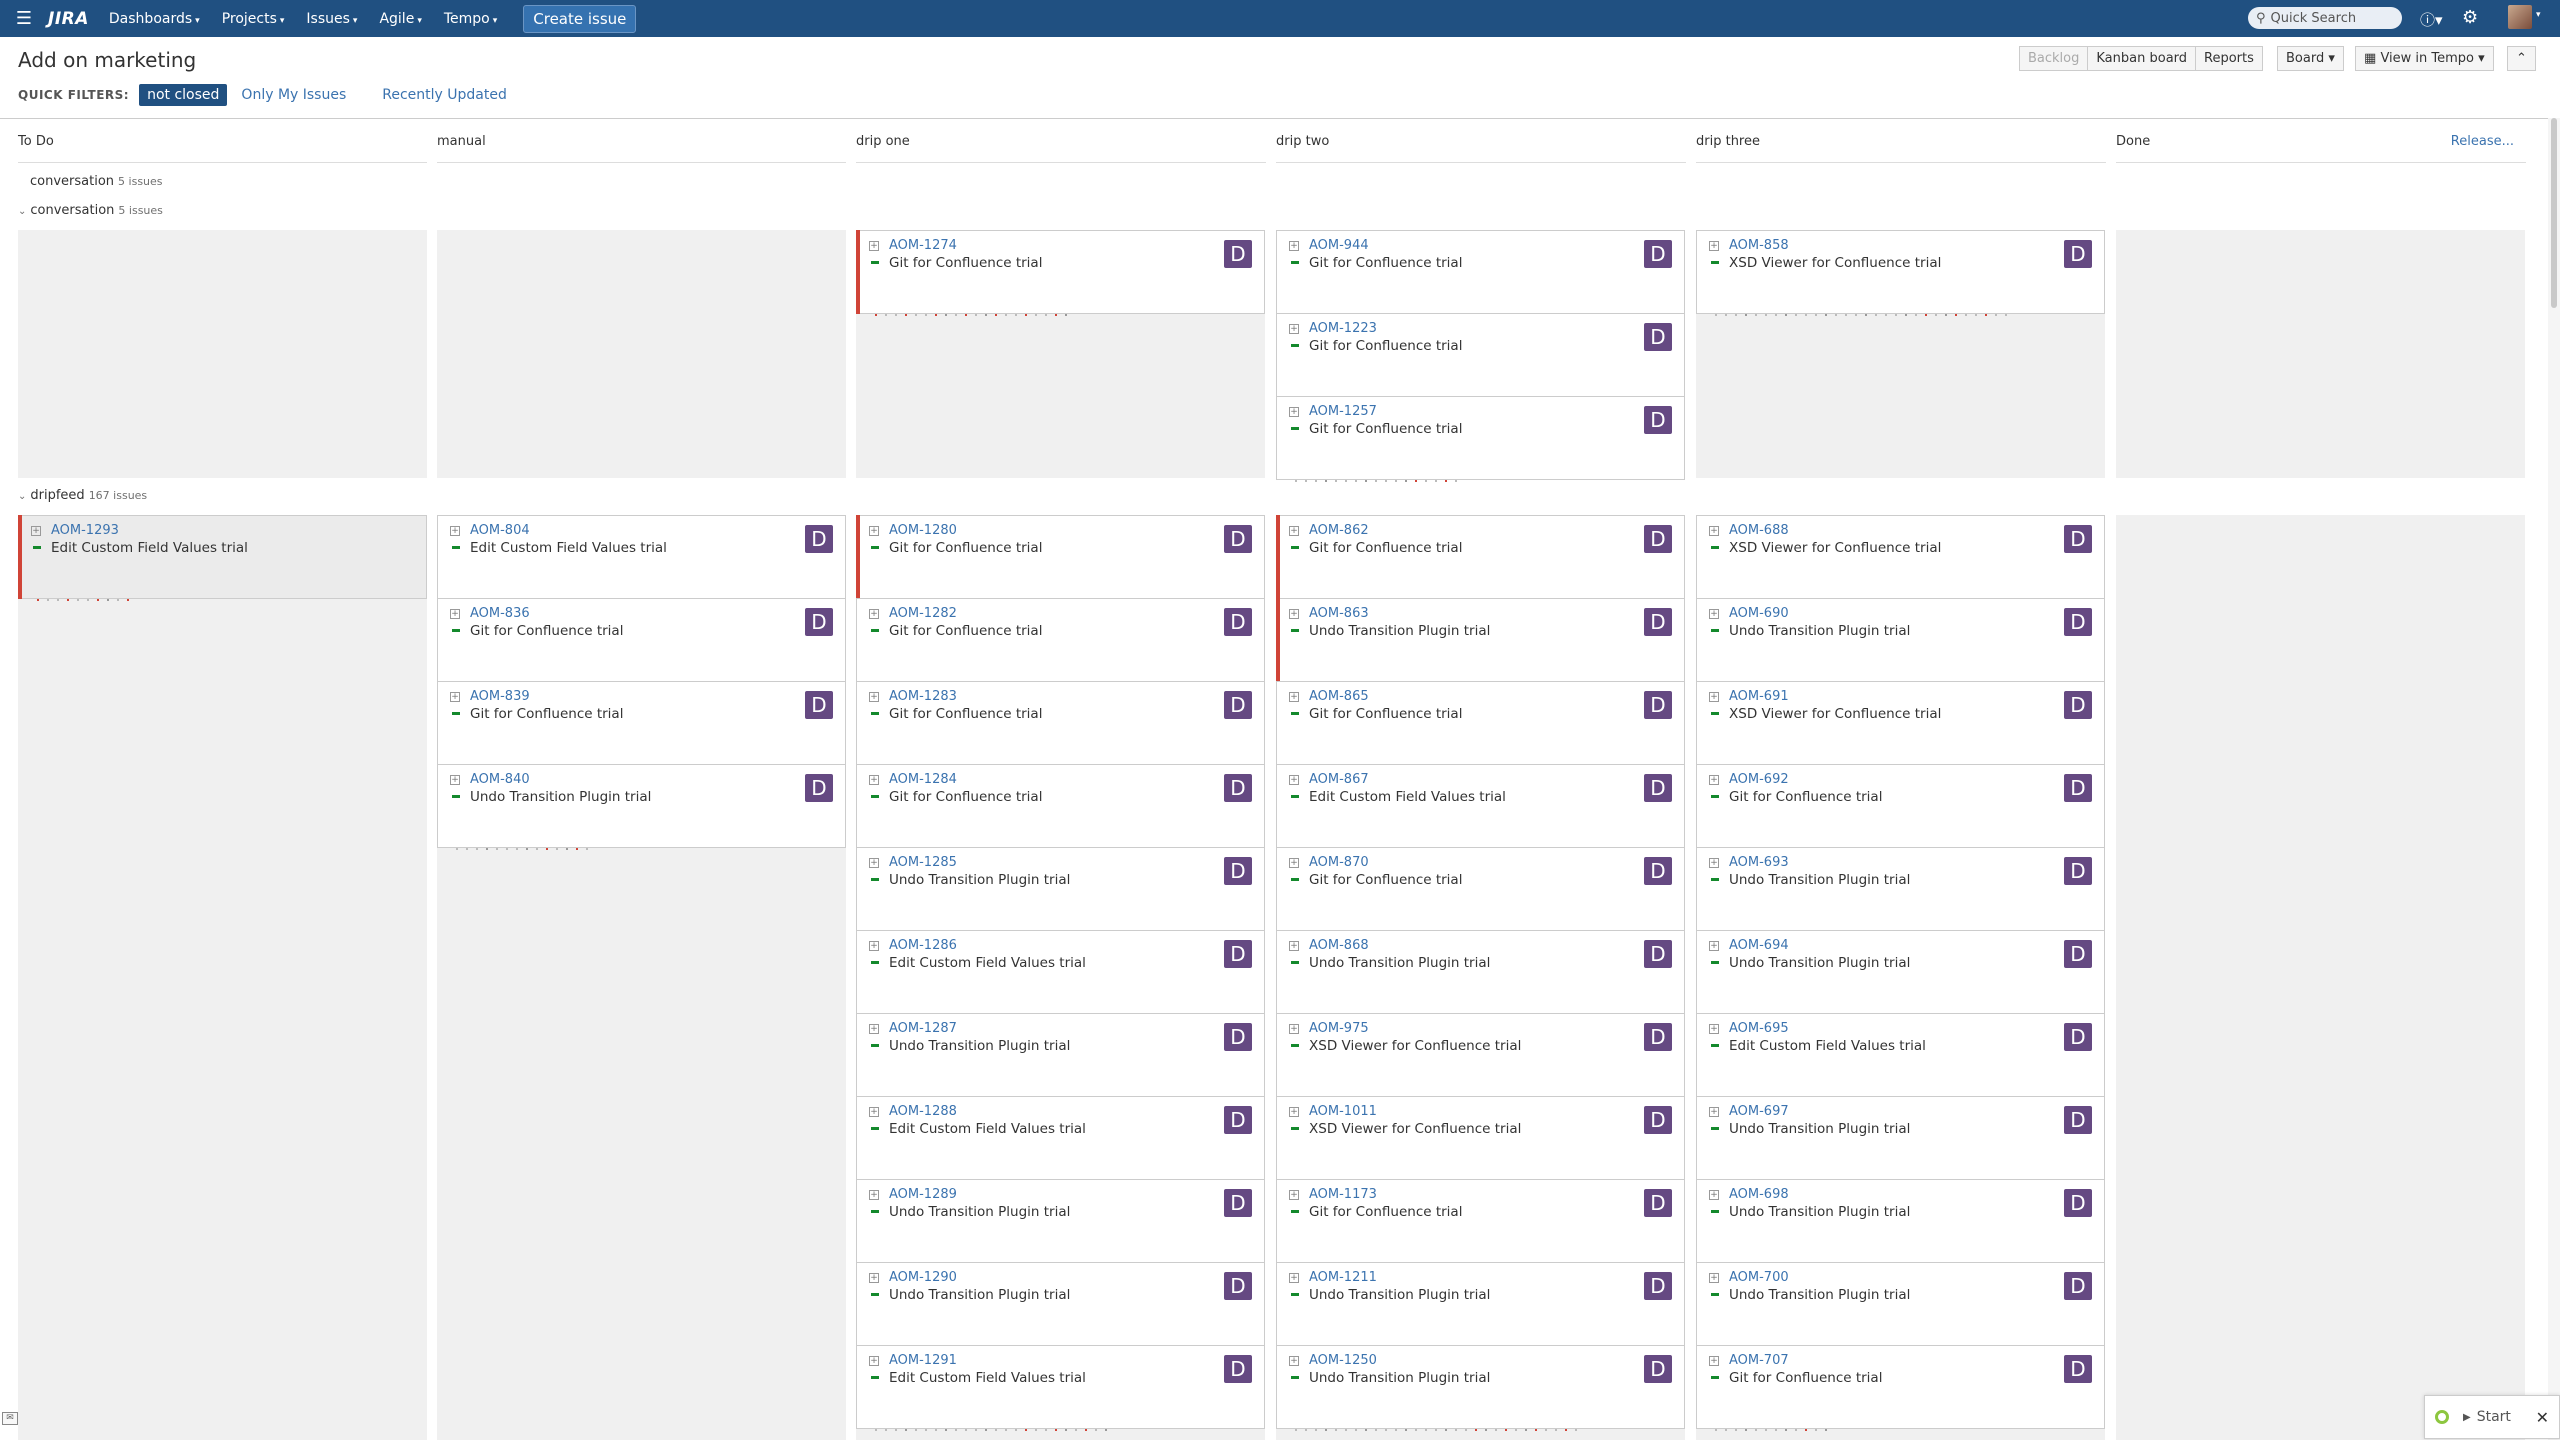 The width and height of the screenshot is (2560, 1440). What do you see at coordinates (2492, 1417) in the screenshot?
I see `start-widget: ▶ Start ✕` at bounding box center [2492, 1417].